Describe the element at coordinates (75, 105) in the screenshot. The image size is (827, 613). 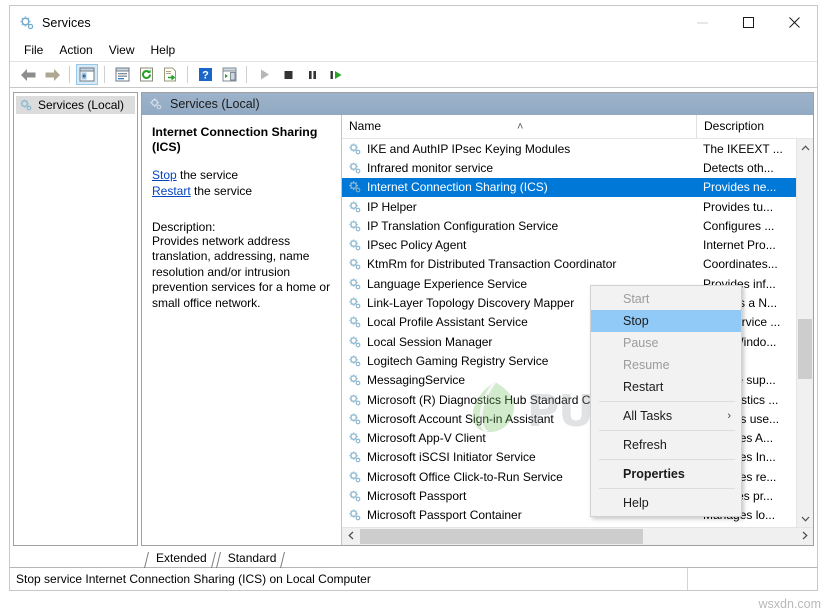
I see `tree-node-services-local: Services (Local)` at that location.